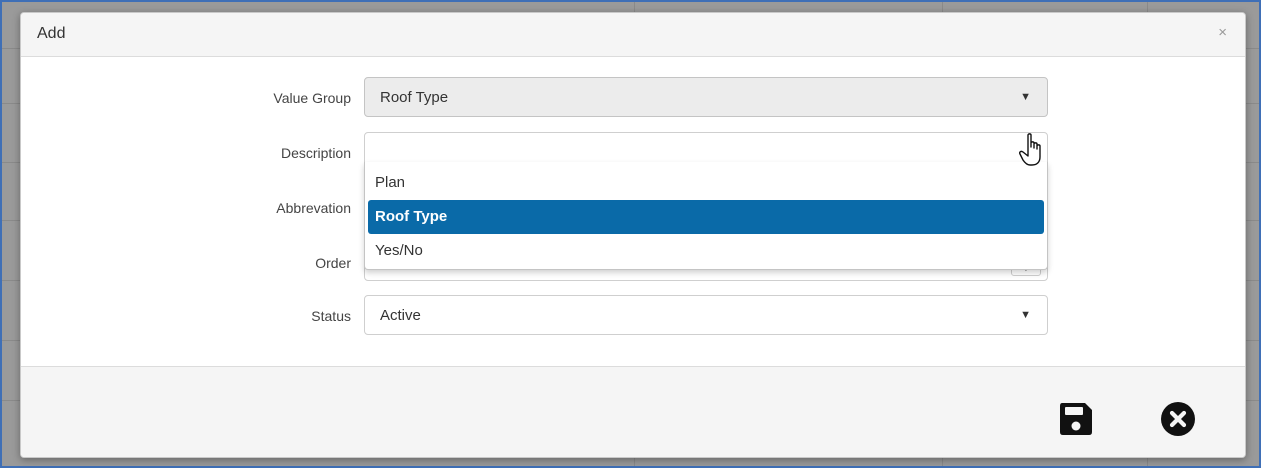 The height and width of the screenshot is (468, 1261). I want to click on dropdown-option-selected: Roof Type, so click(706, 217).